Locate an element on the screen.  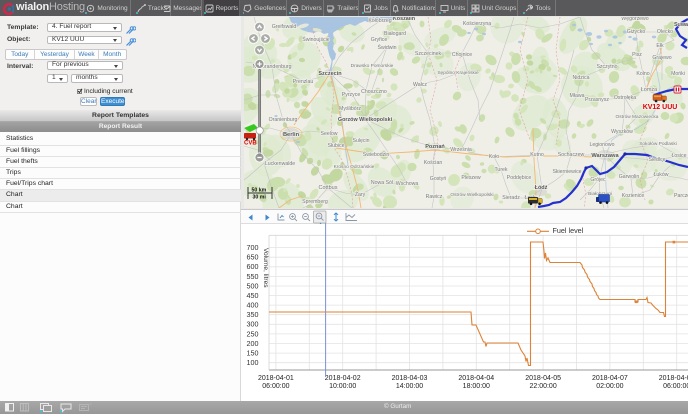
svg-text: Września is located at coordinates (461, 150).